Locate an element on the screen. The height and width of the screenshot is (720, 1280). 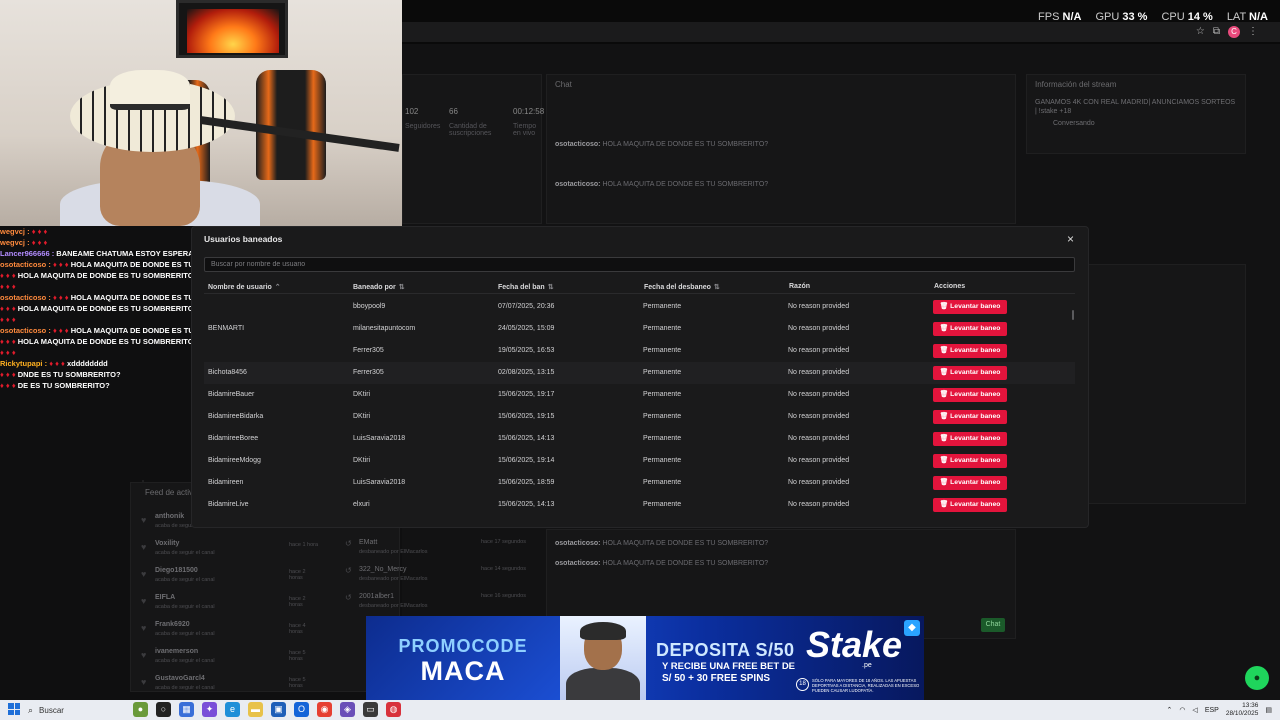
folder-icon: ▬ is located at coordinates (255, 709).